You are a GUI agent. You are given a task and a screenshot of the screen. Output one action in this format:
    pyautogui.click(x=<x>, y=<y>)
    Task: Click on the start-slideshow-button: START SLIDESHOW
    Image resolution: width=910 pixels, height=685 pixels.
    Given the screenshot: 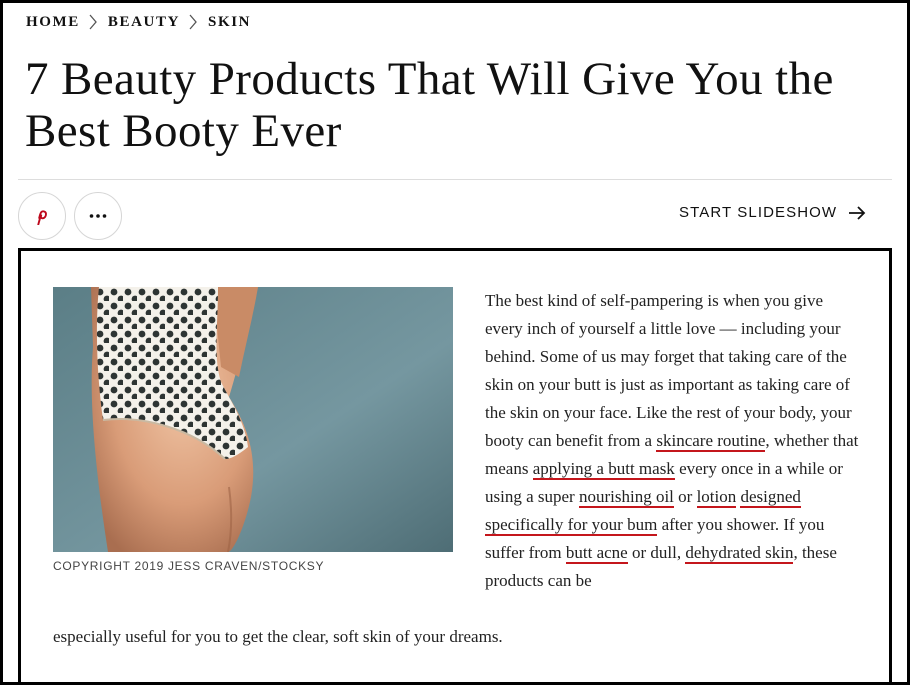 What is the action you would take?
    pyautogui.click(x=772, y=212)
    